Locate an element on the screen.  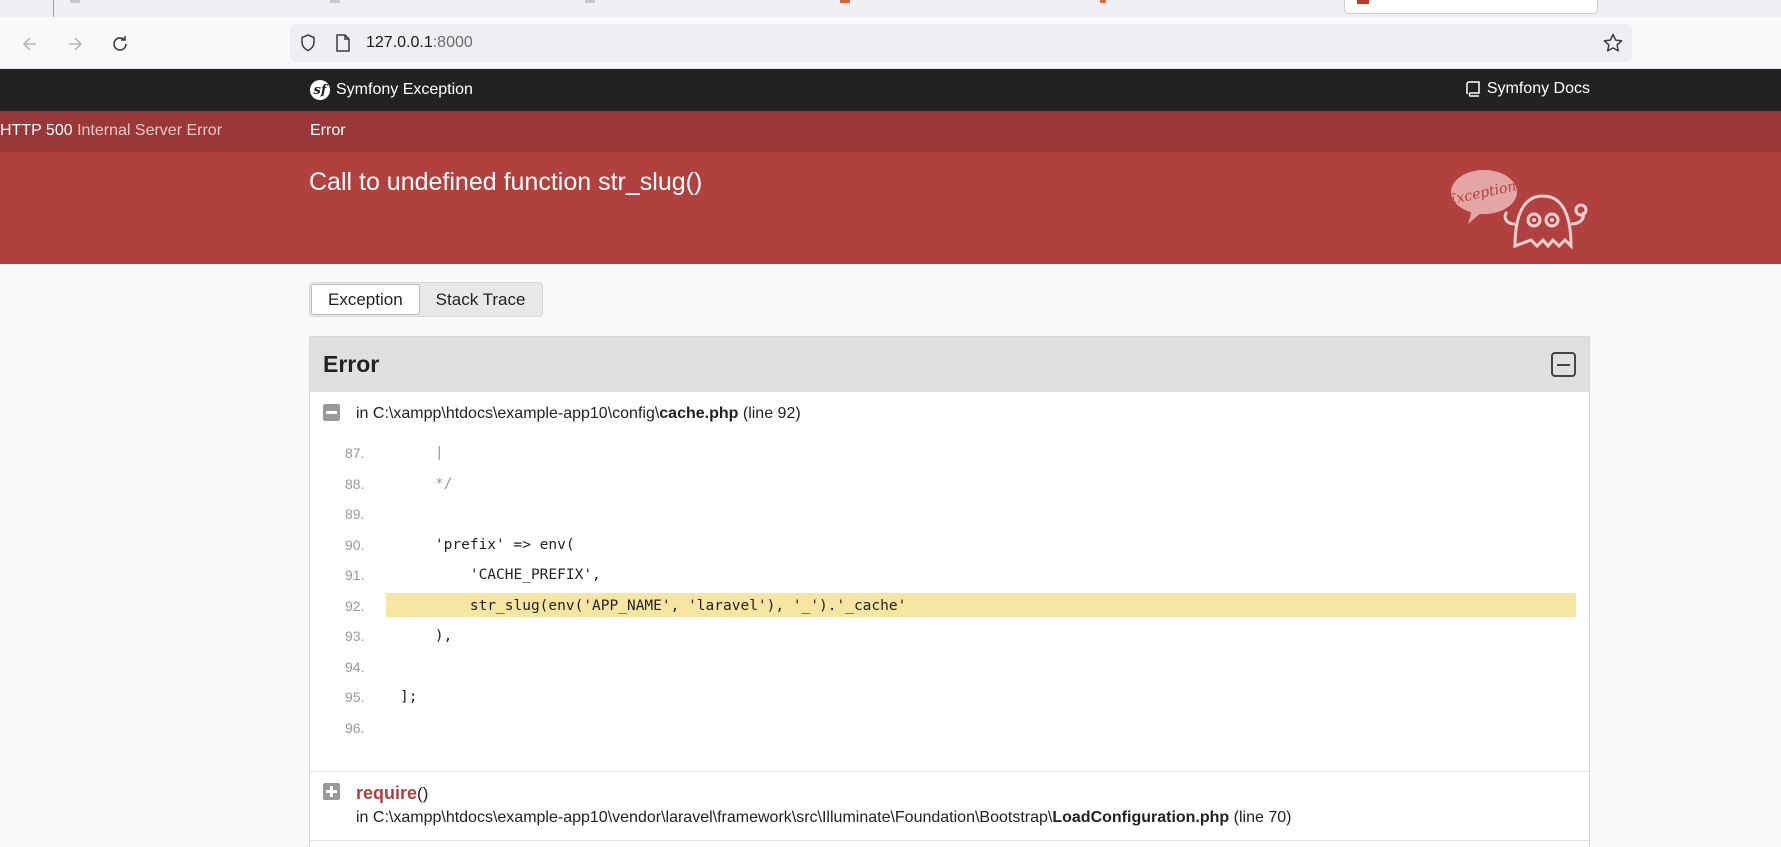
view-tabs: Exception Stack Trace is located at coordinates (426, 299).